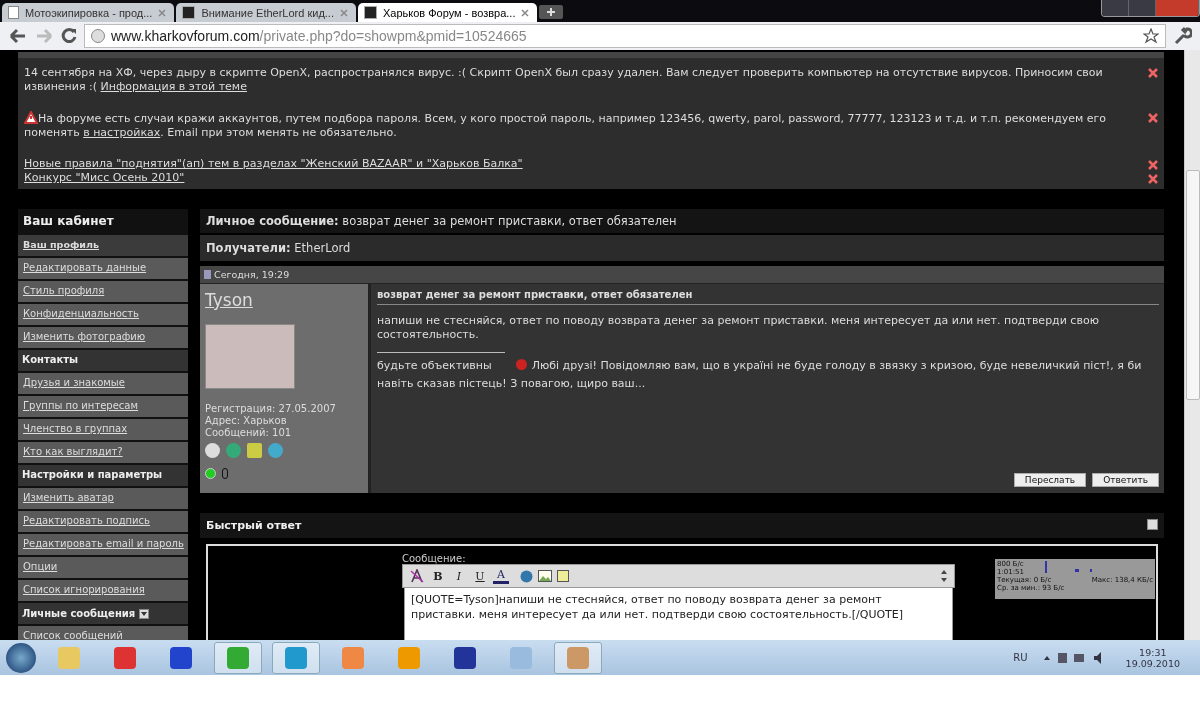 Image resolution: width=1200 pixels, height=703 pixels. Describe the element at coordinates (13, 12) in the screenshot. I see `page-icon` at that location.